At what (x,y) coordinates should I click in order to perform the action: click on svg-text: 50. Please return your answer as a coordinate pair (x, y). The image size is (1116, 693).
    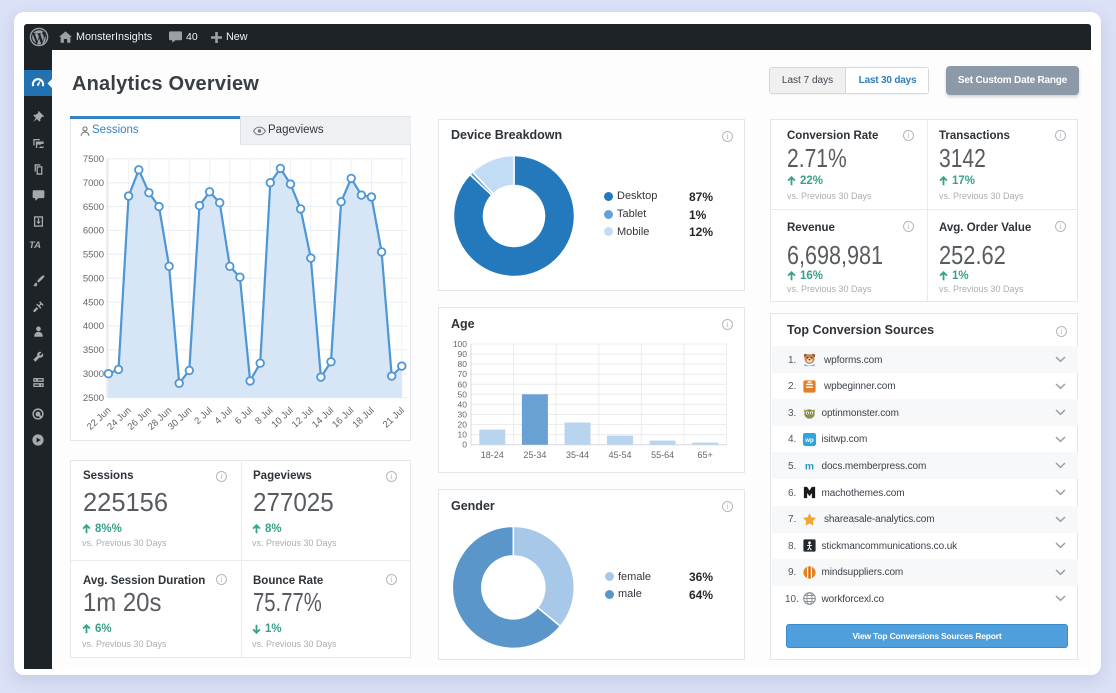
    Looking at the image, I should click on (463, 394).